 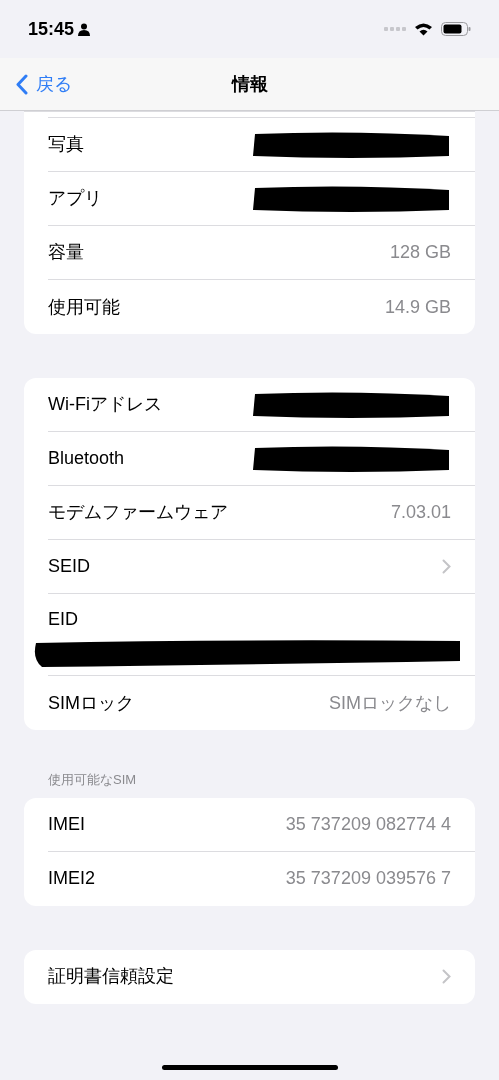 What do you see at coordinates (261, 976) in the screenshot?
I see `settings-row: 証明書信頼設定` at bounding box center [261, 976].